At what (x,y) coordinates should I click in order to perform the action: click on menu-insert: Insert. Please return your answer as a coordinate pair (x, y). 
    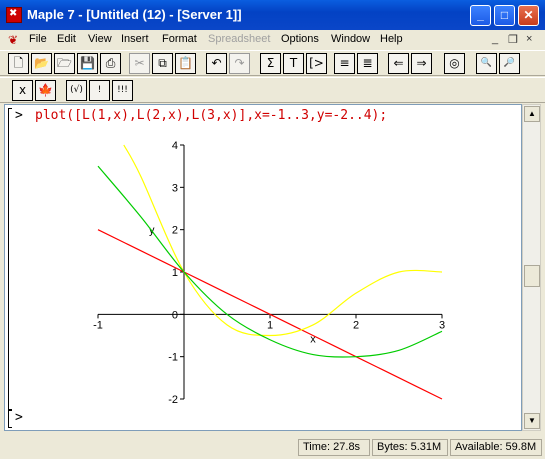
    Looking at the image, I should click on (135, 39).